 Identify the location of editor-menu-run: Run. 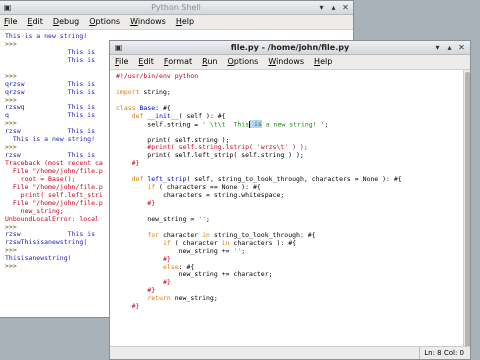
(209, 62).